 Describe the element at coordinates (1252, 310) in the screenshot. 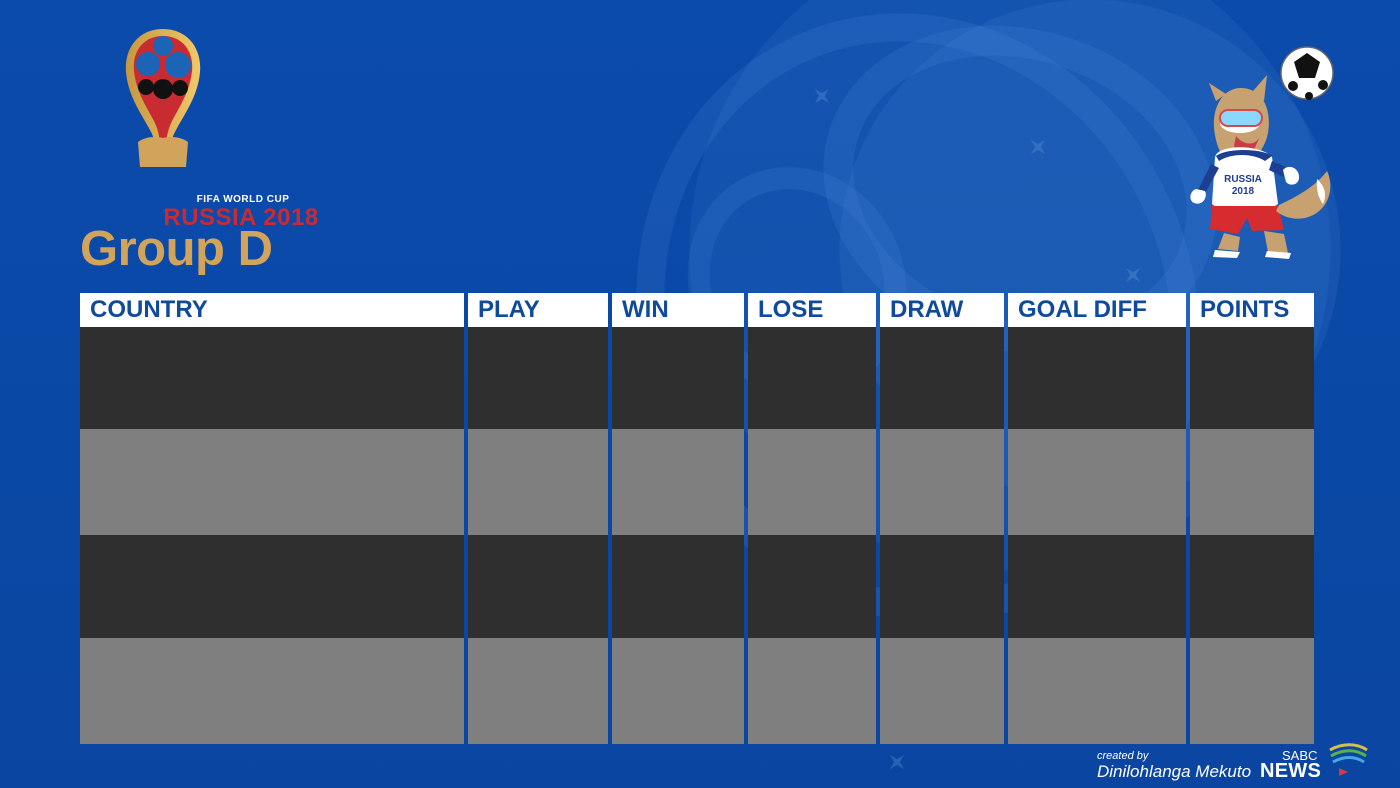

I see `column-header: POINTS` at that location.